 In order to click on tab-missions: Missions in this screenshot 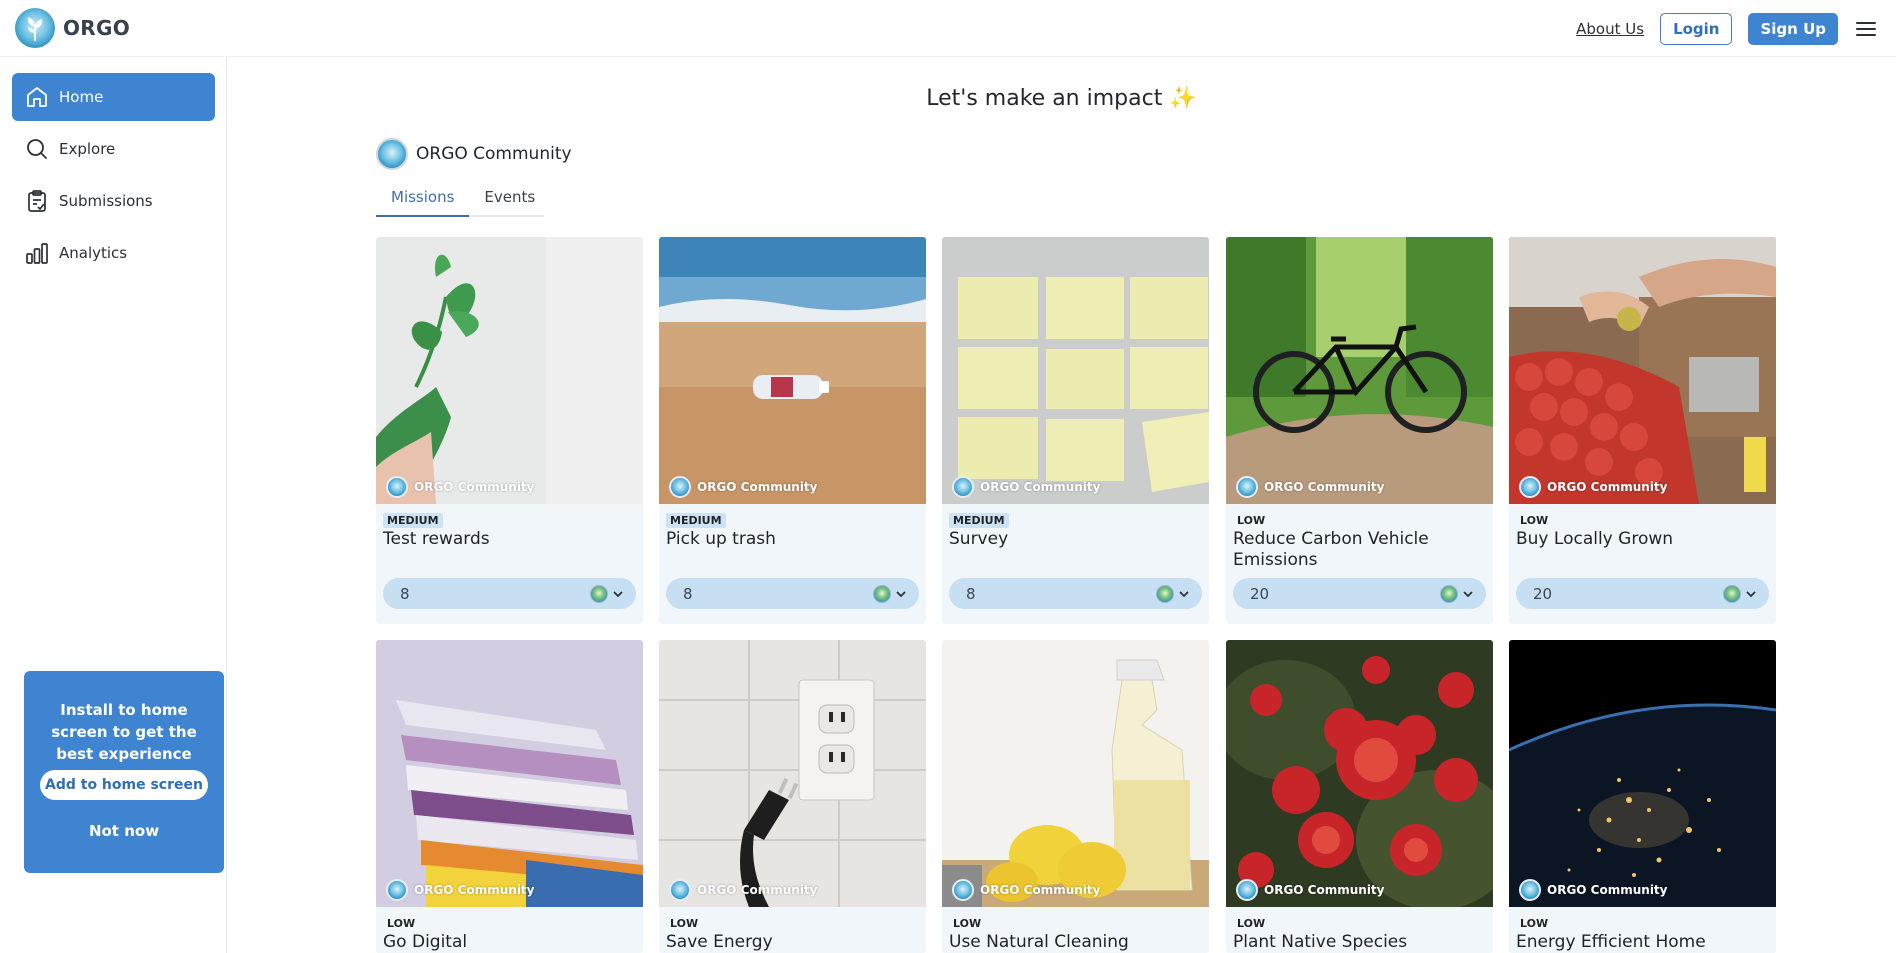, I will do `click(423, 202)`.